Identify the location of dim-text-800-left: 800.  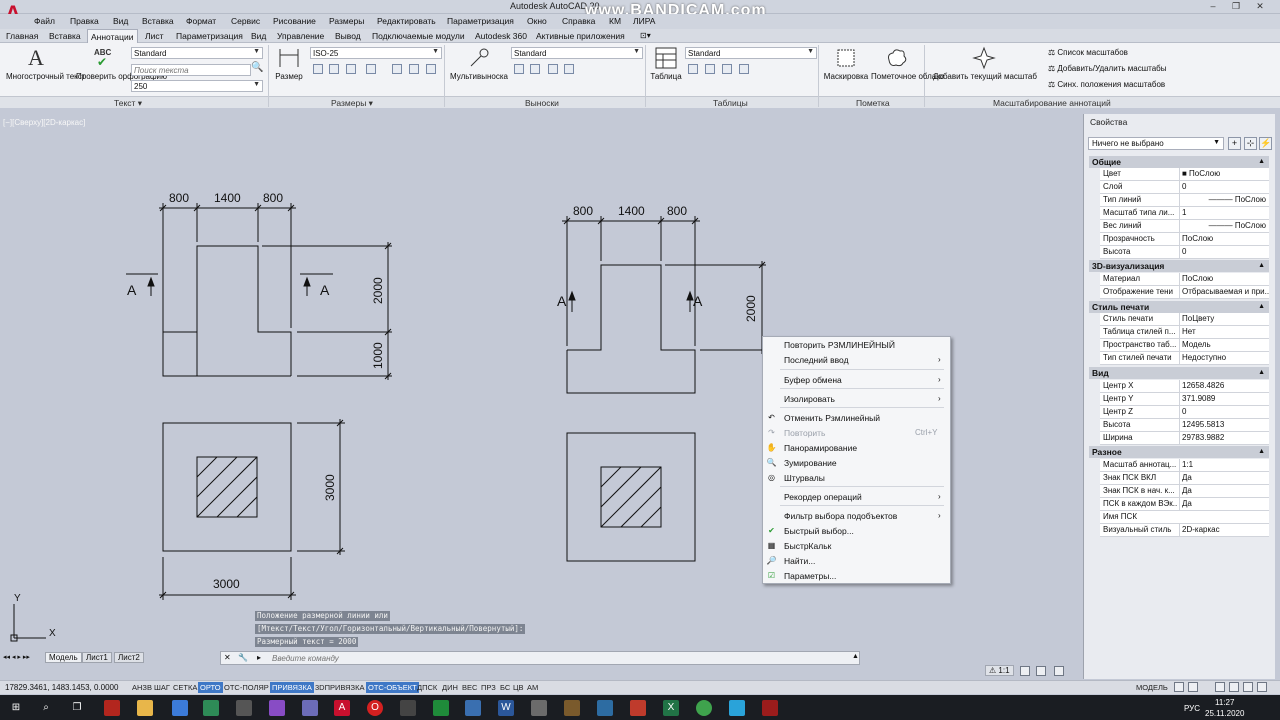
(179, 198).